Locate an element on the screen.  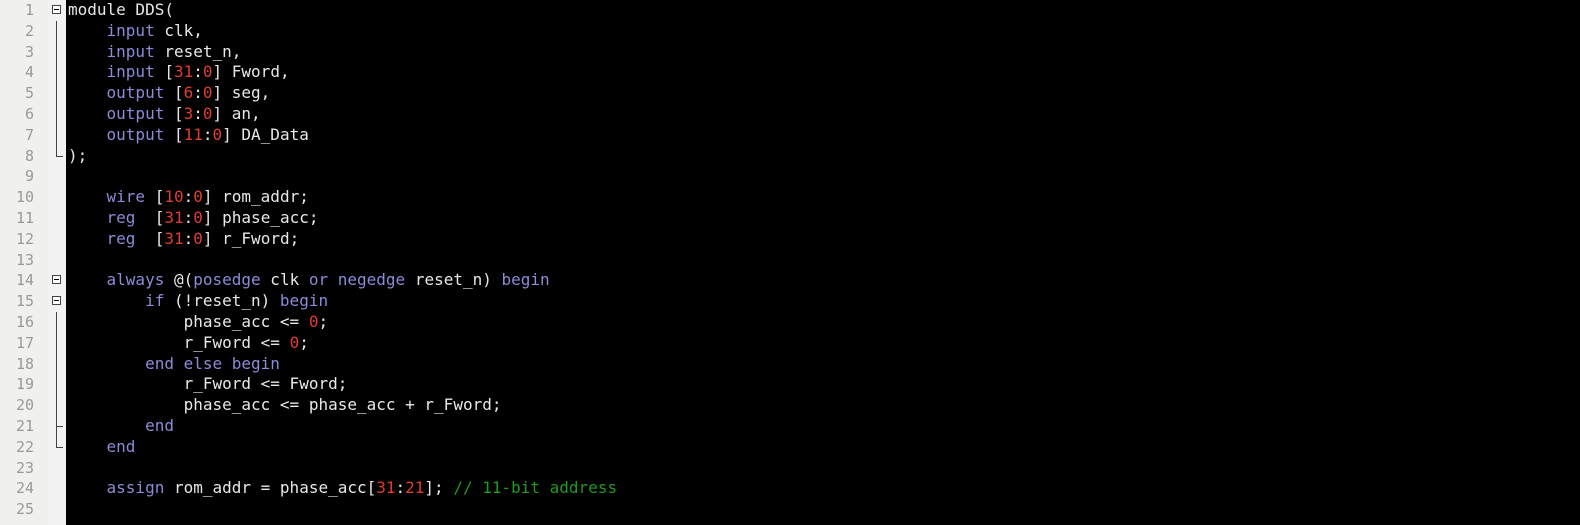
number-token: 11 is located at coordinates (193, 134).